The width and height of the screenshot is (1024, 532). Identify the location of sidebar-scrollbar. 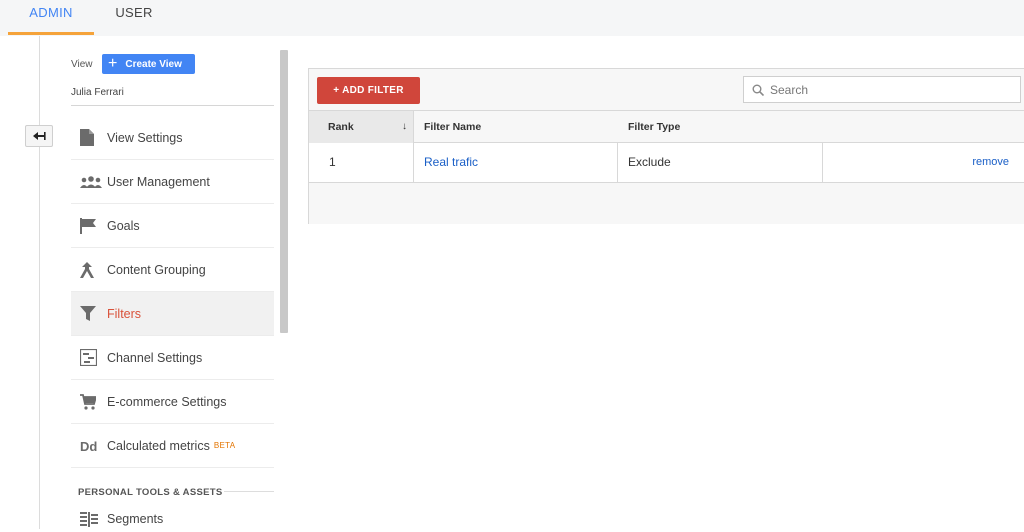
(284, 191).